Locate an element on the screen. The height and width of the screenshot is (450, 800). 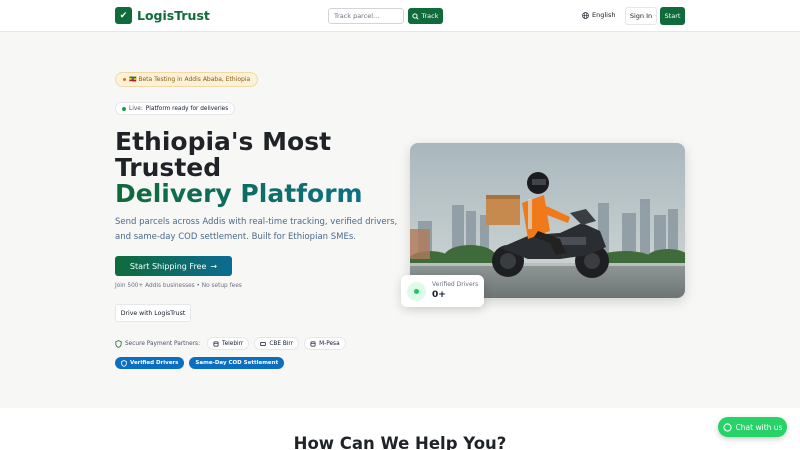
partner-cbe-birr: CBE Birr is located at coordinates (277, 343).